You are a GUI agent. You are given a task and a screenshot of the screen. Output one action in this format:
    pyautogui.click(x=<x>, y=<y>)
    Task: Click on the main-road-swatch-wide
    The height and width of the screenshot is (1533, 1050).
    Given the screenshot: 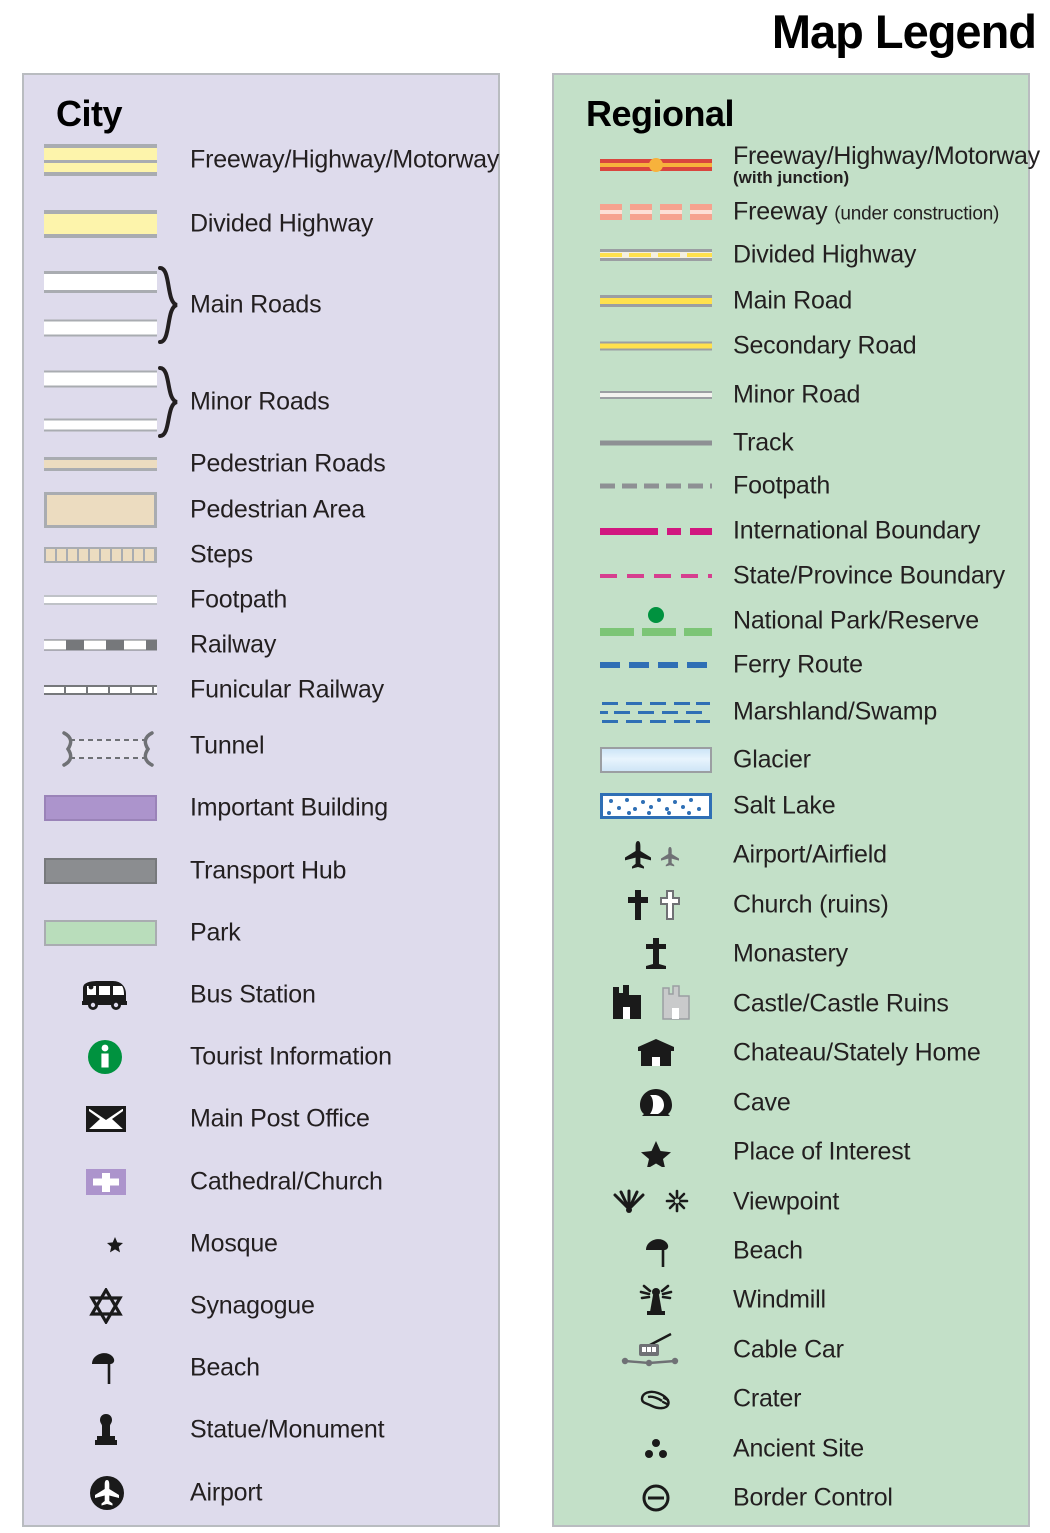 What is the action you would take?
    pyautogui.click(x=100, y=282)
    